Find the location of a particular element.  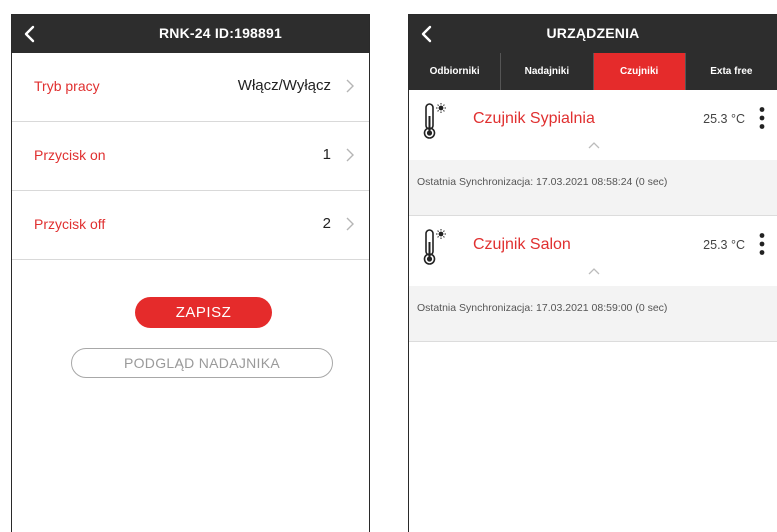

setting-label: Przycisk off is located at coordinates (70, 224).